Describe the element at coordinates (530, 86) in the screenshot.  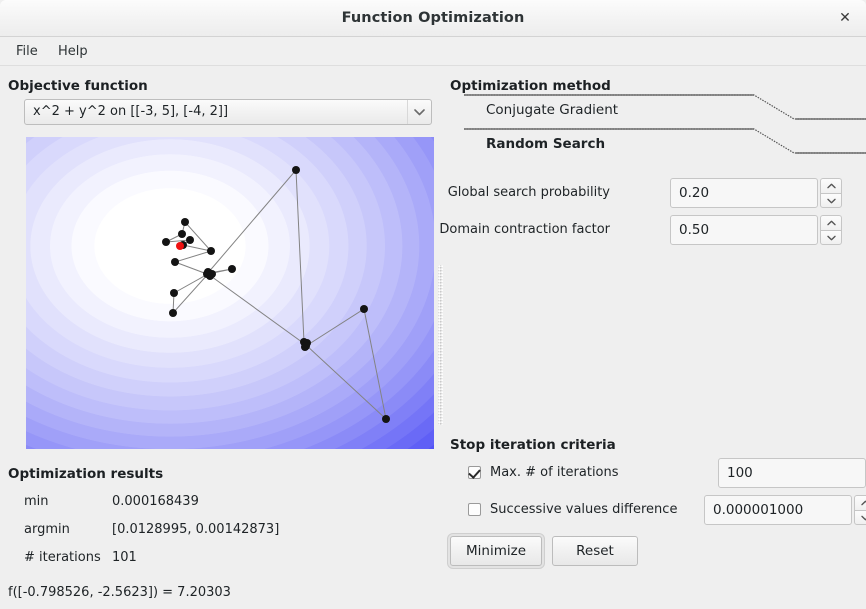
I see `optimization-method-label: Optimization method` at that location.